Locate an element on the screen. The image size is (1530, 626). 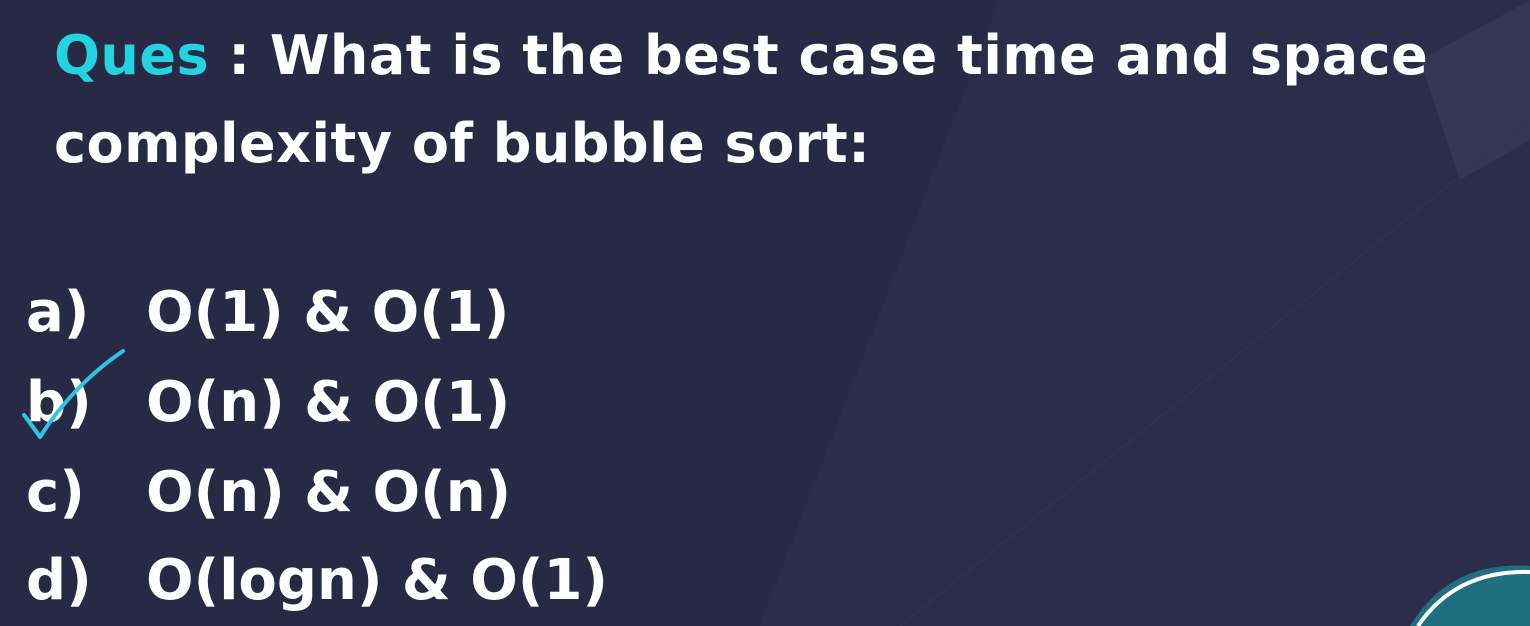
option-d: d) O(logn) & O(1) is located at coordinates (317, 581).